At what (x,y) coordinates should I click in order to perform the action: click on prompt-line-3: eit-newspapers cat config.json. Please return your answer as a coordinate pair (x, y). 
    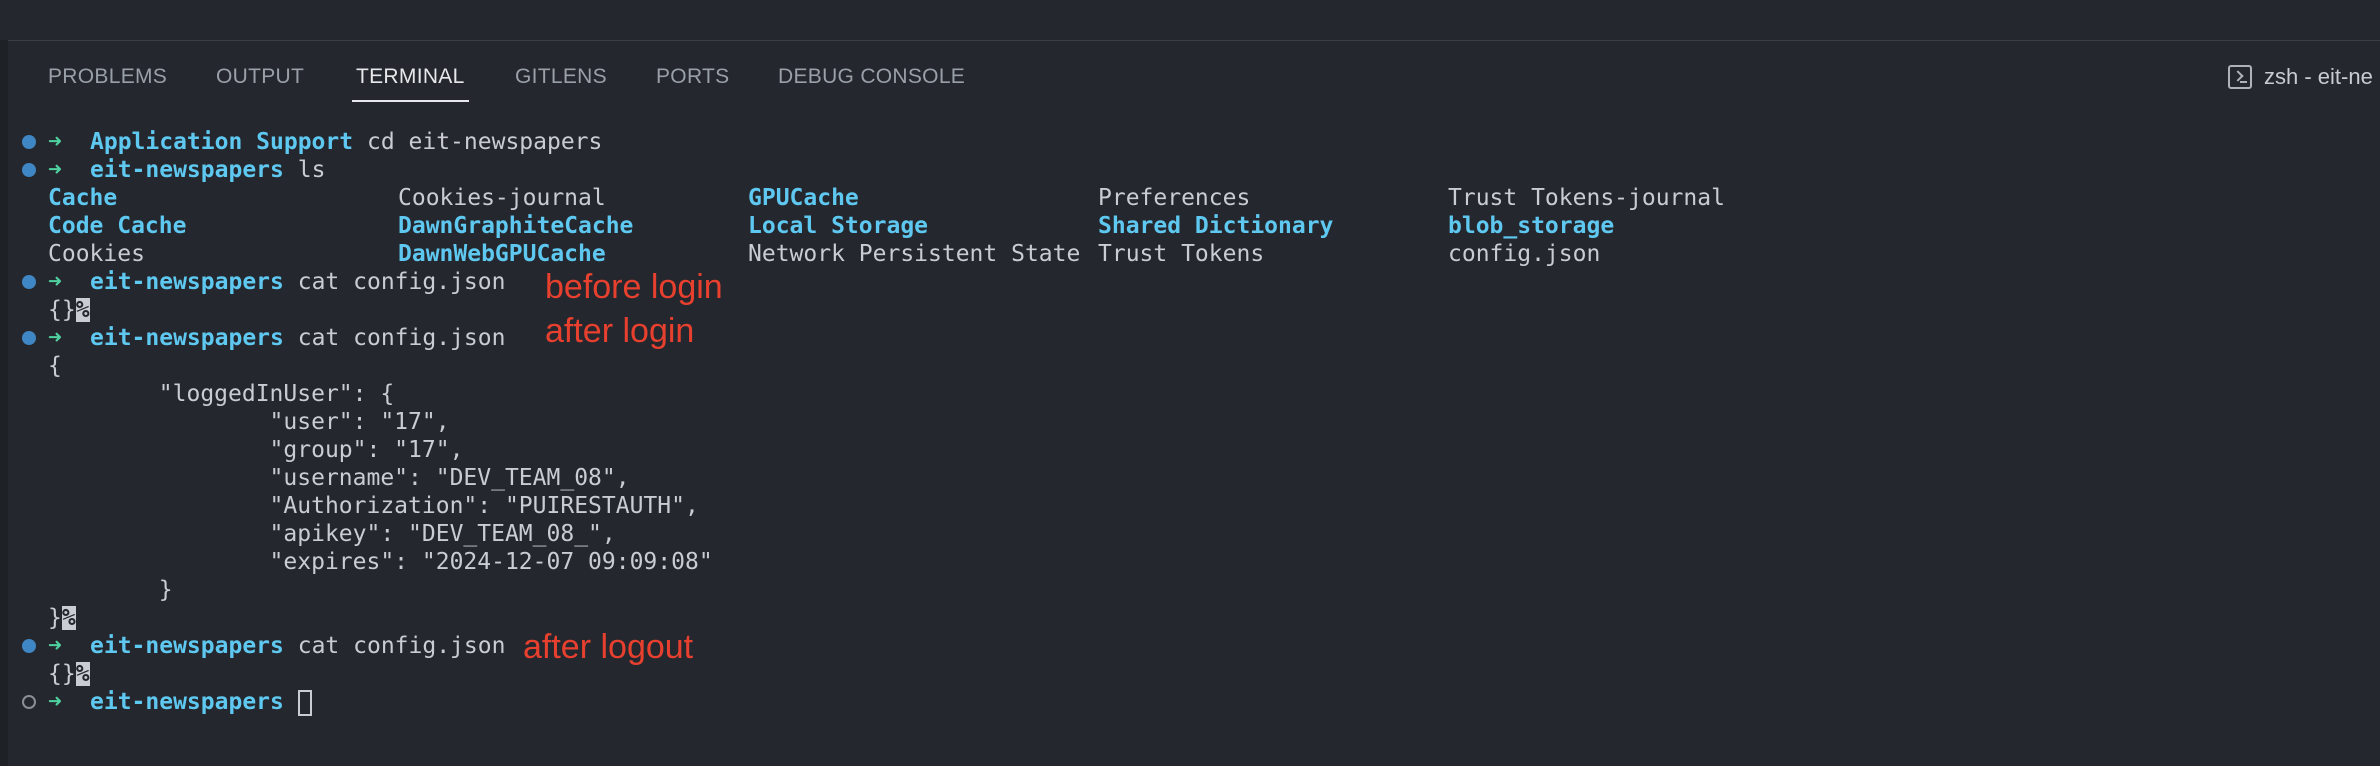
    Looking at the image, I should click on (297, 282).